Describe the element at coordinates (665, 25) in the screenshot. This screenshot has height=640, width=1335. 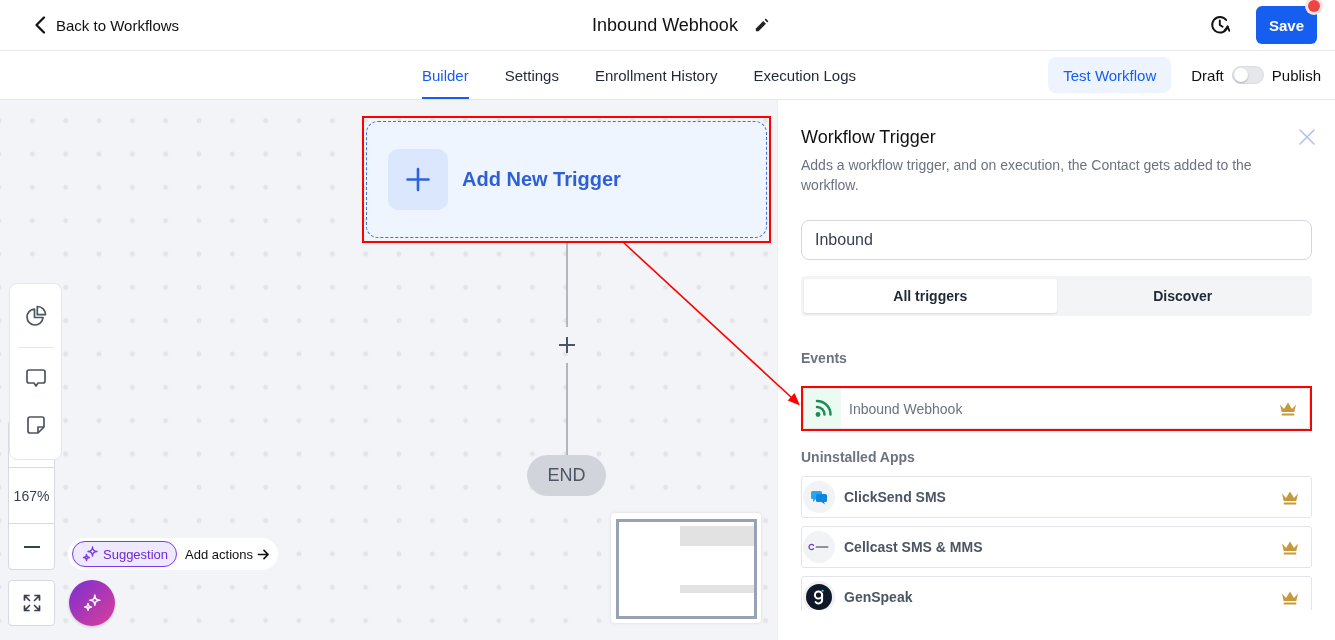
I see `workflow-title: Inbound Webhook` at that location.